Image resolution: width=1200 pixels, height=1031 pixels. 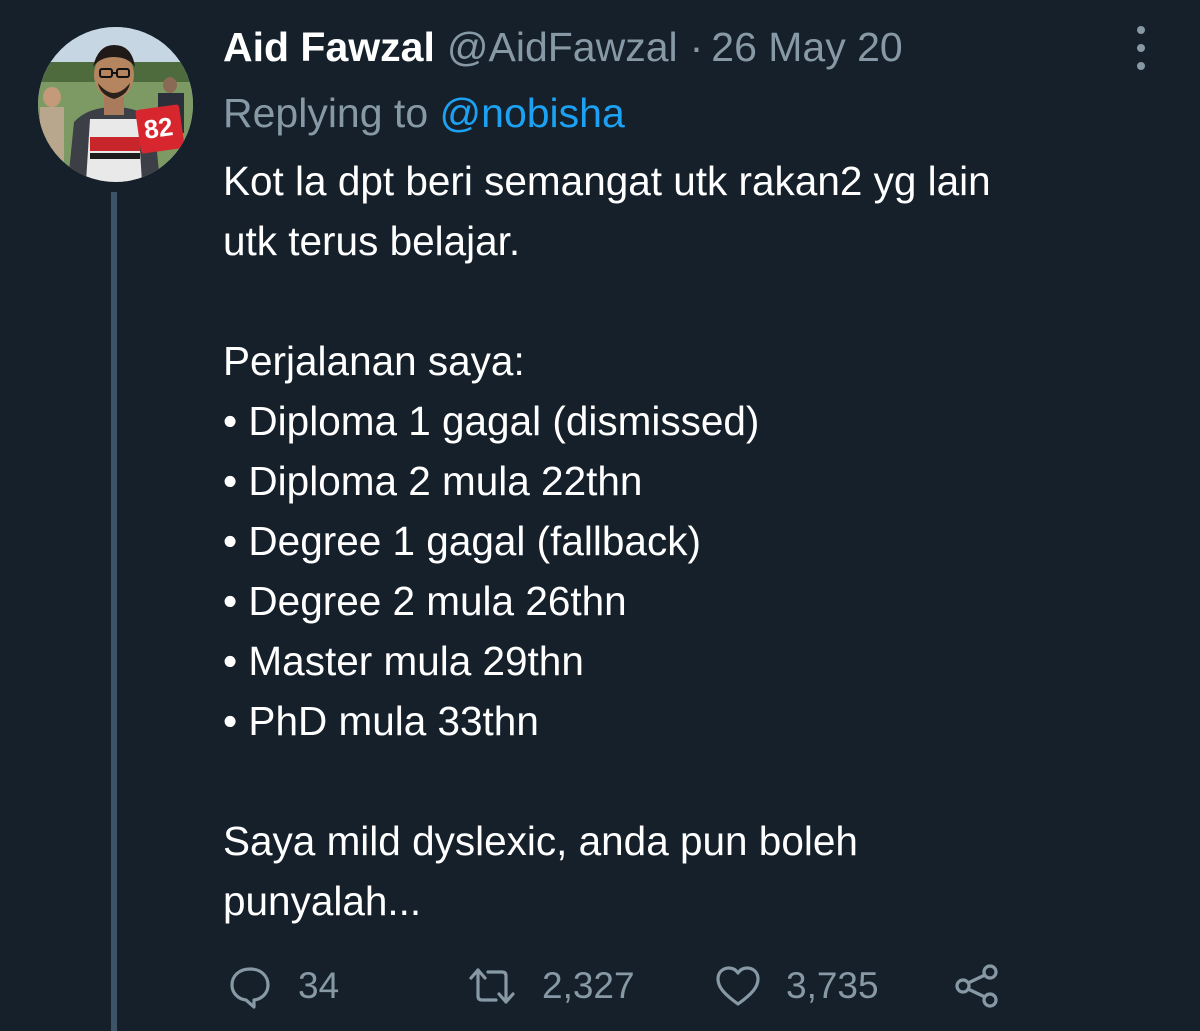 I want to click on journey-item: • Diploma 1 gagal (dismissed), so click(x=491, y=421).